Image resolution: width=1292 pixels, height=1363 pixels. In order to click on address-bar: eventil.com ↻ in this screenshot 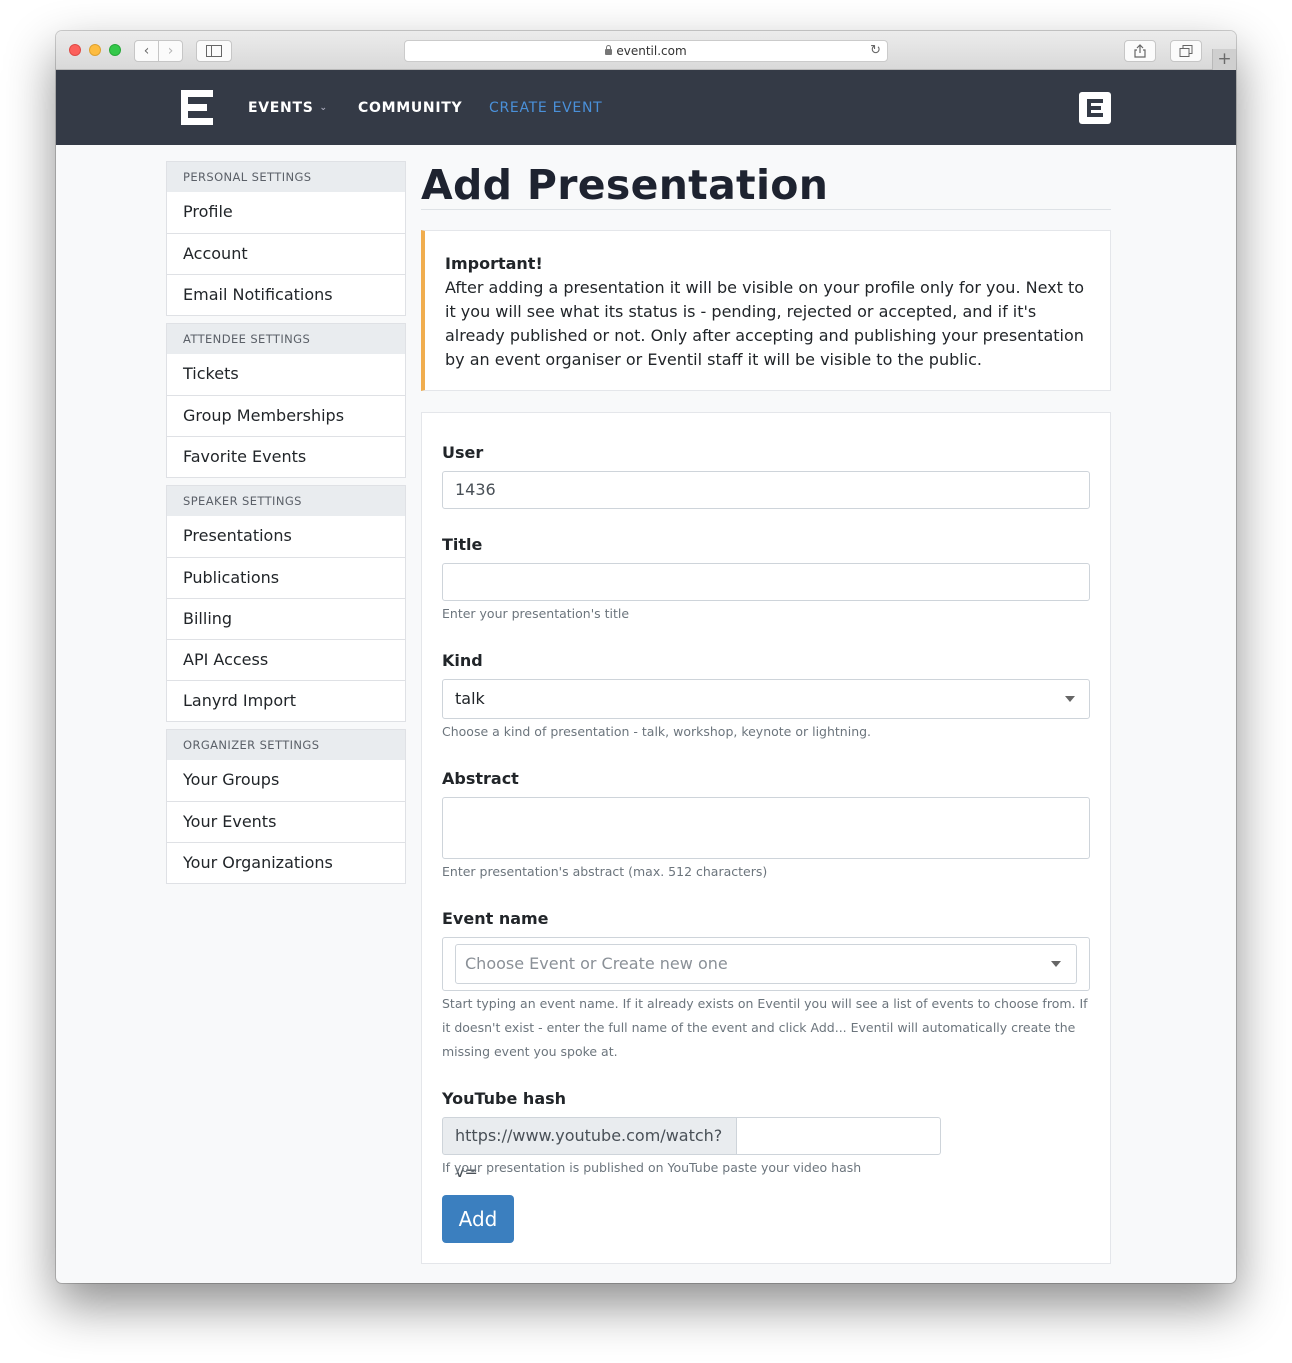, I will do `click(646, 51)`.